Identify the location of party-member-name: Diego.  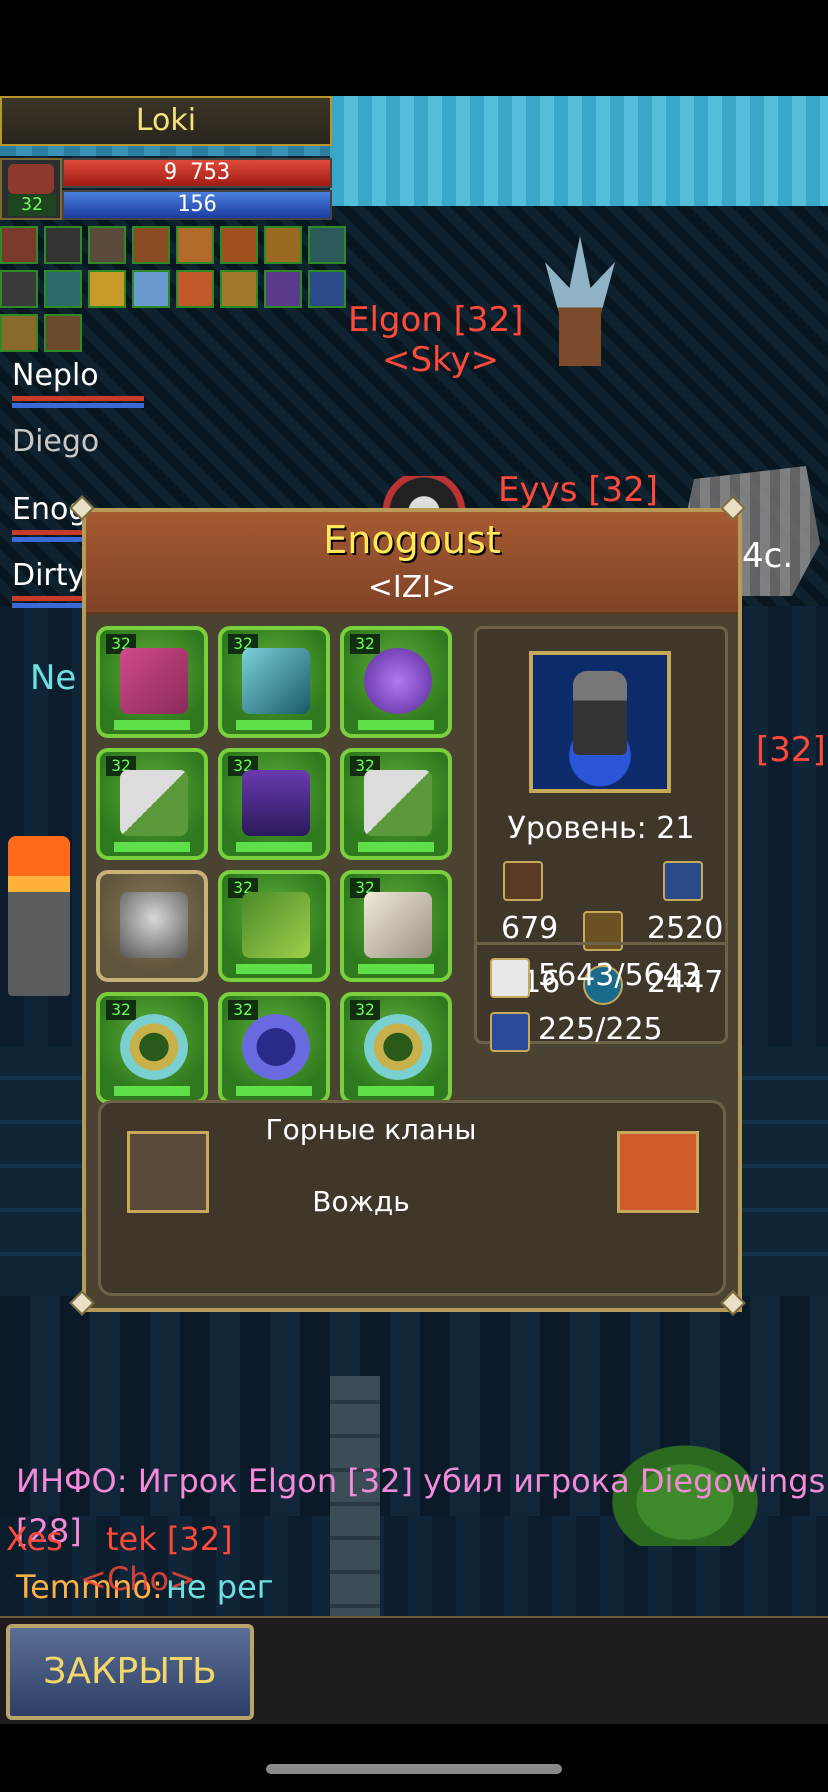
(56, 441).